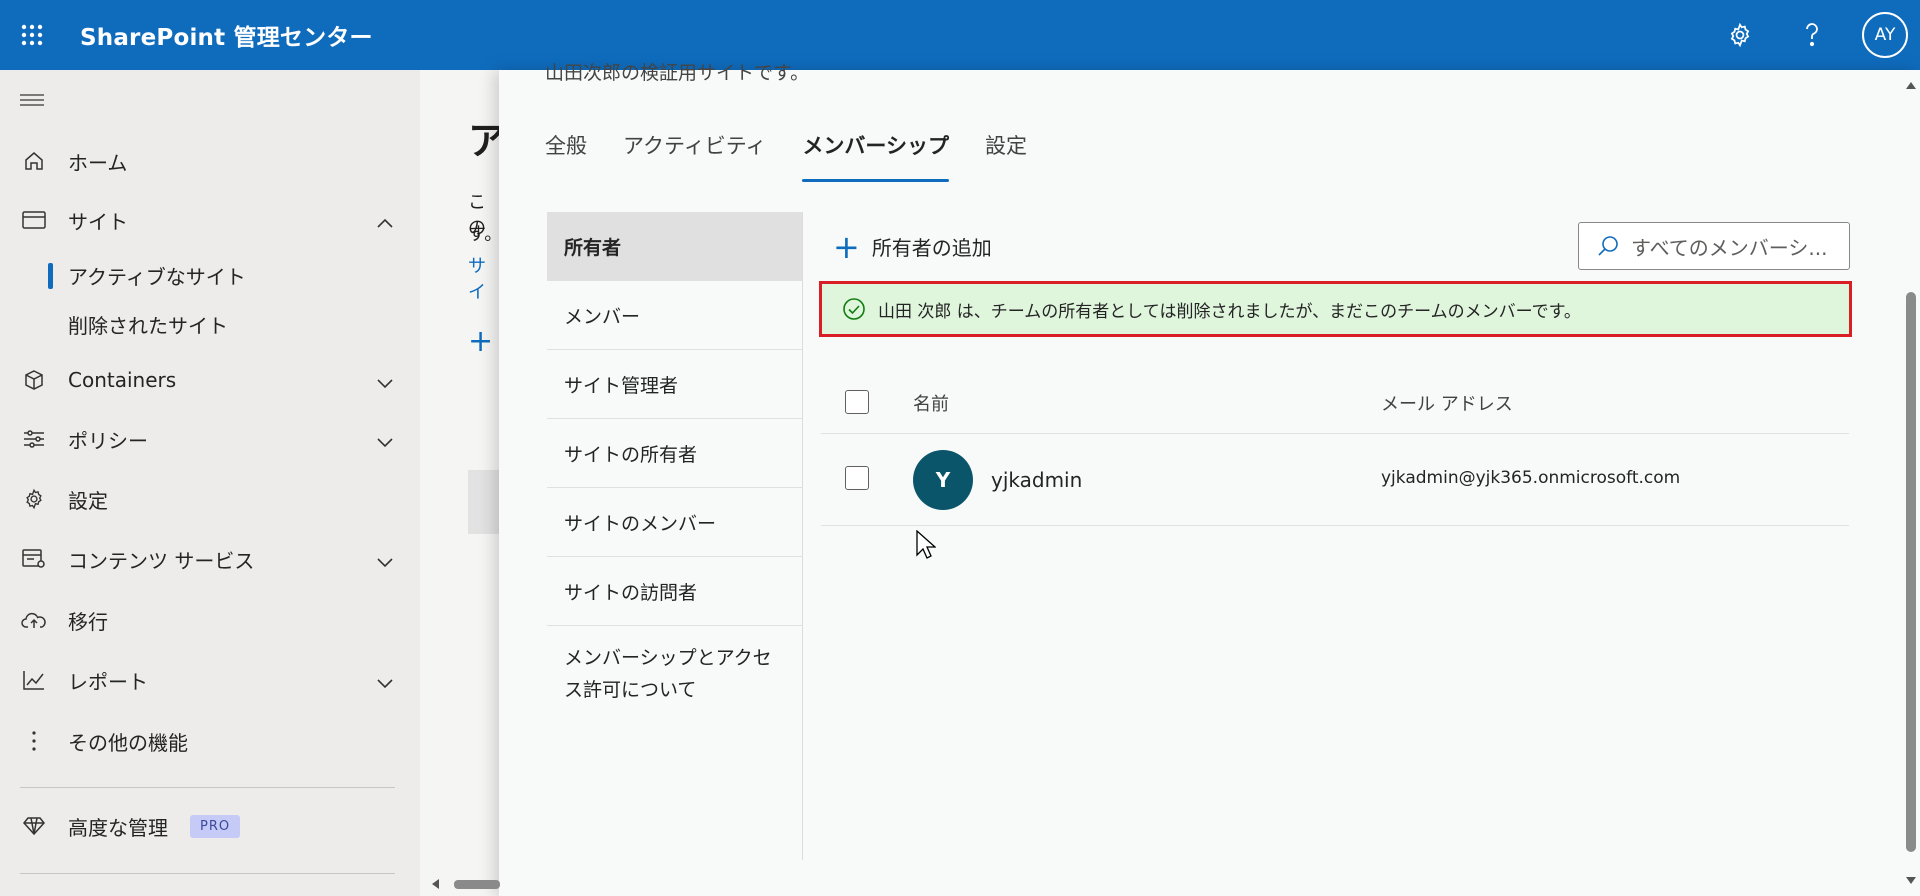 This screenshot has height=896, width=1920. Describe the element at coordinates (857, 402) in the screenshot. I see `select-all-checkbox` at that location.